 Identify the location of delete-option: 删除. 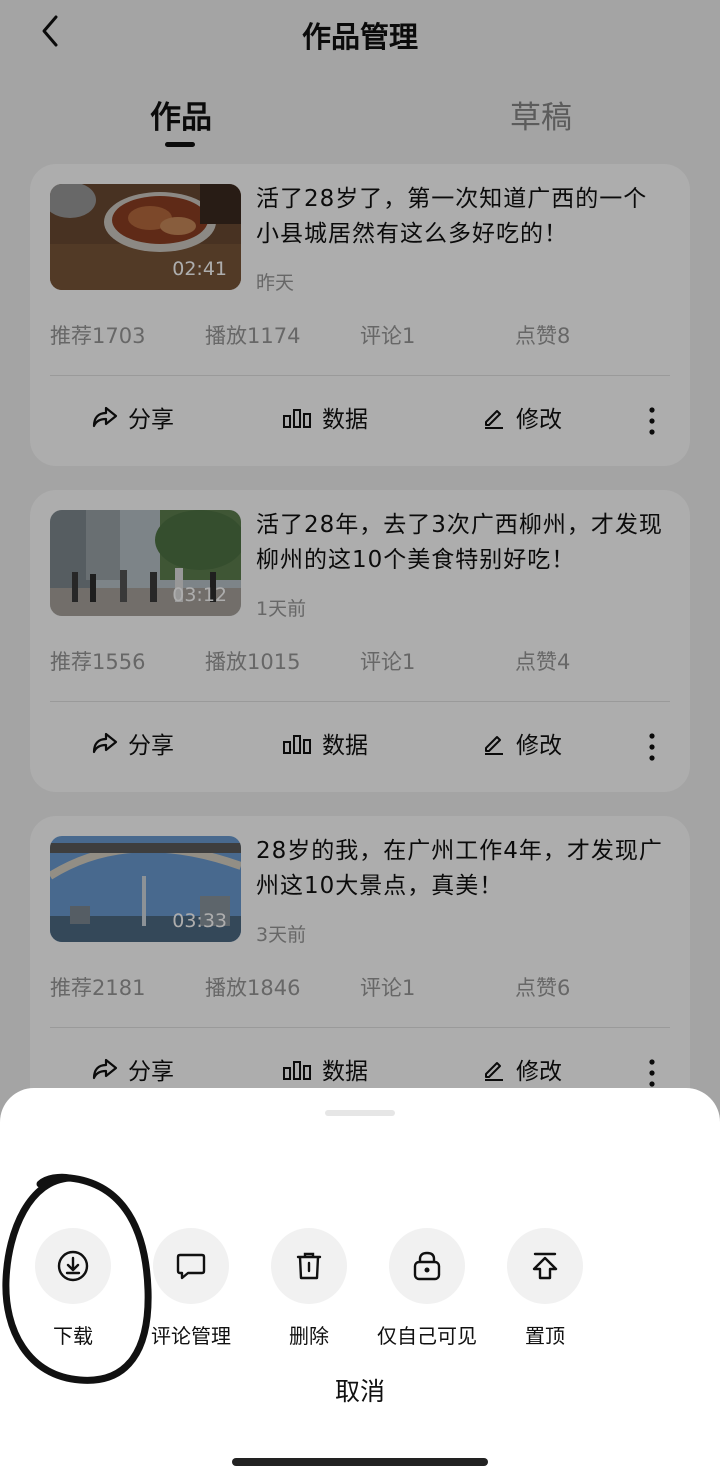
(309, 1288).